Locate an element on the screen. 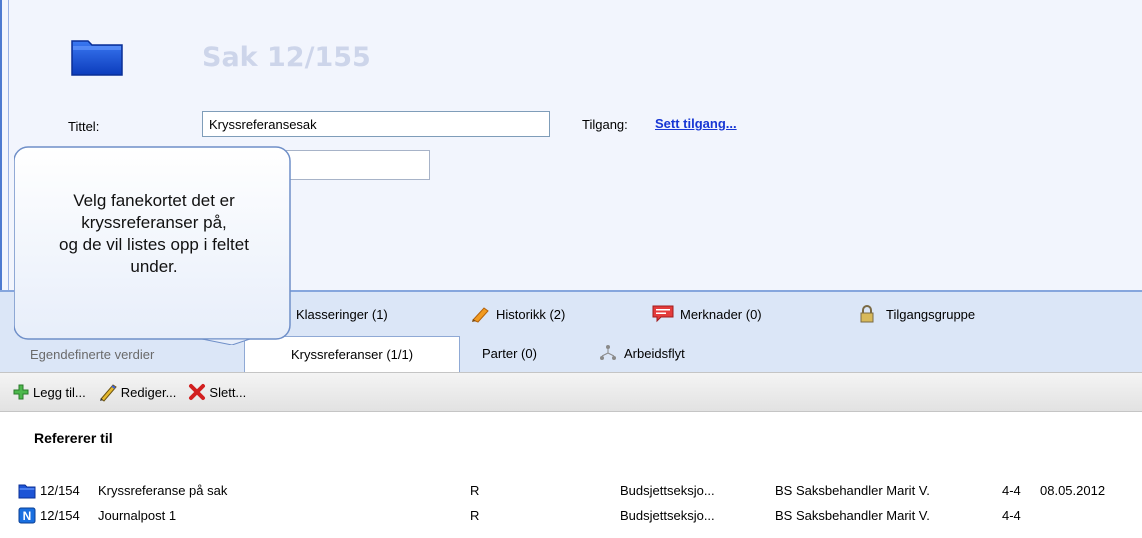 This screenshot has height=538, width=1142. title-input is located at coordinates (376, 124).